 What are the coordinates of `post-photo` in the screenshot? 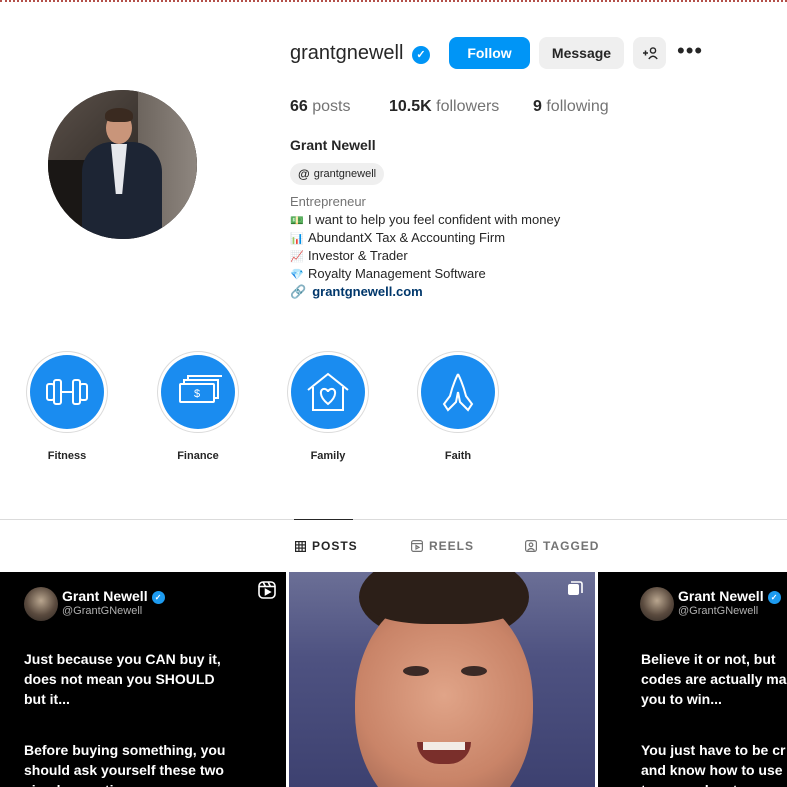 It's located at (442, 679).